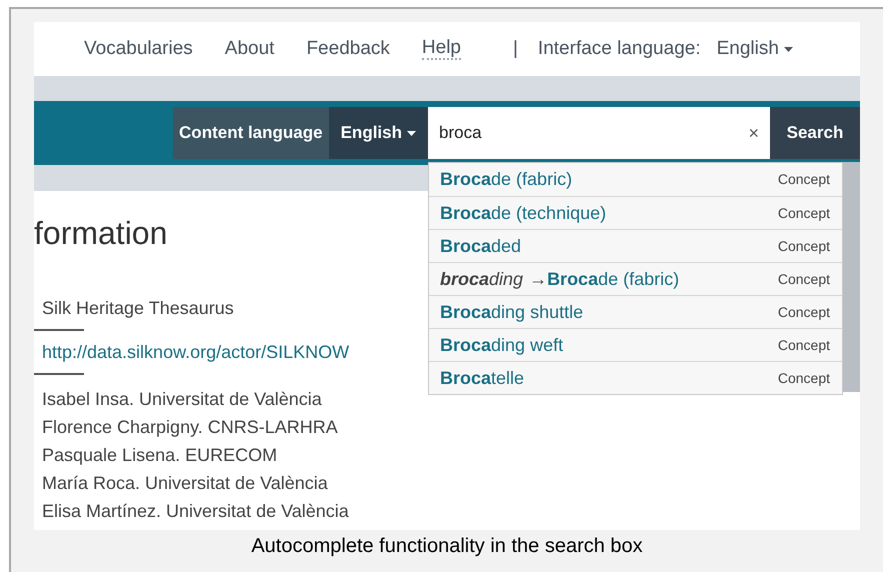  I want to click on suggestion-label: Brocaded, so click(481, 246).